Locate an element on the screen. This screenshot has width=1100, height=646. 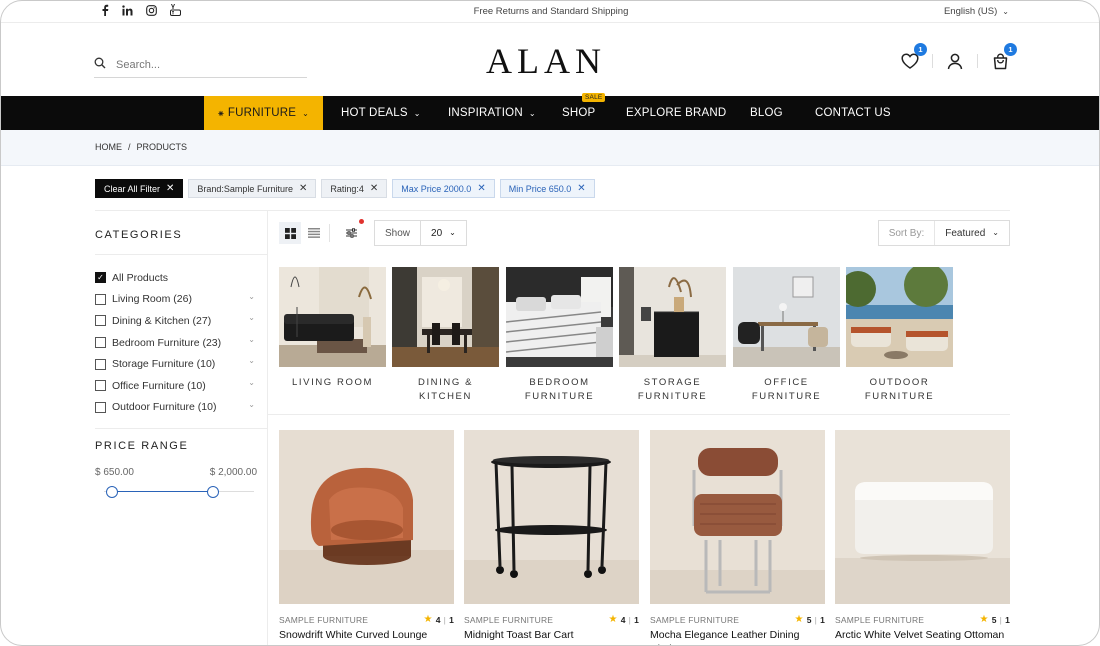
category-tile-living-room: LIVING ROOM is located at coordinates (332, 328).